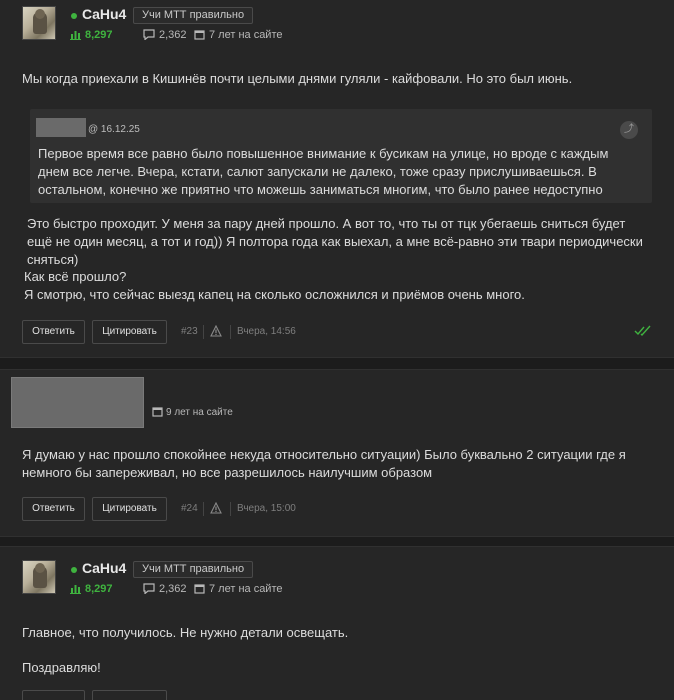 The image size is (674, 700). Describe the element at coordinates (77, 402) in the screenshot. I see `avatar-hidden` at that location.